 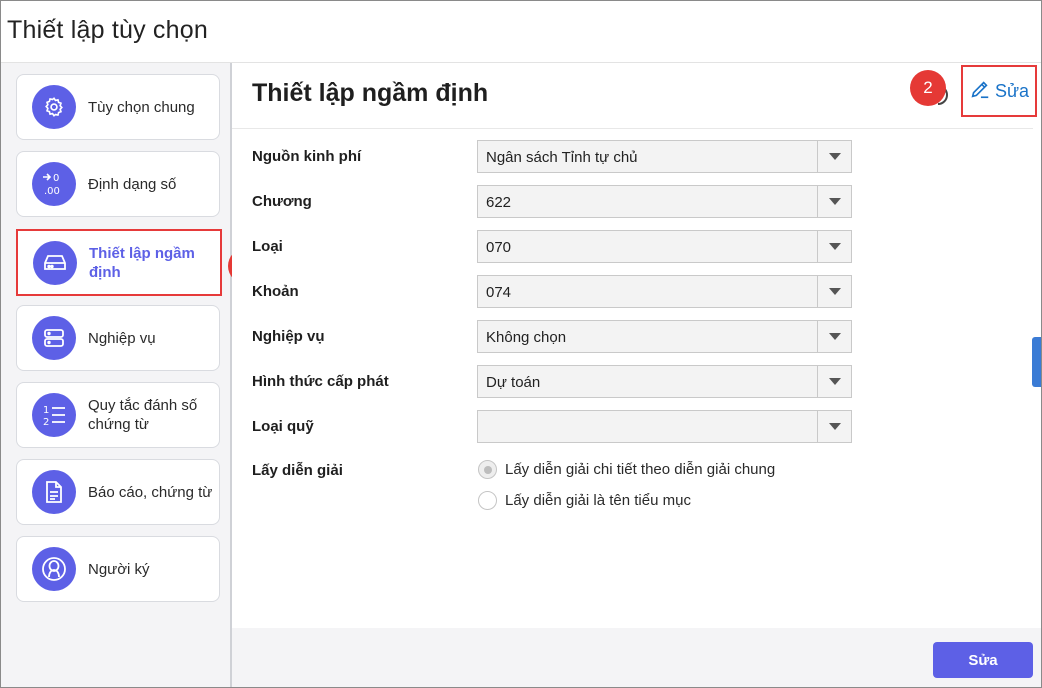 I want to click on field-funding-source: Nguồn kinh phí Ngân sách Tỉnh tự chủ, so click(x=552, y=156).